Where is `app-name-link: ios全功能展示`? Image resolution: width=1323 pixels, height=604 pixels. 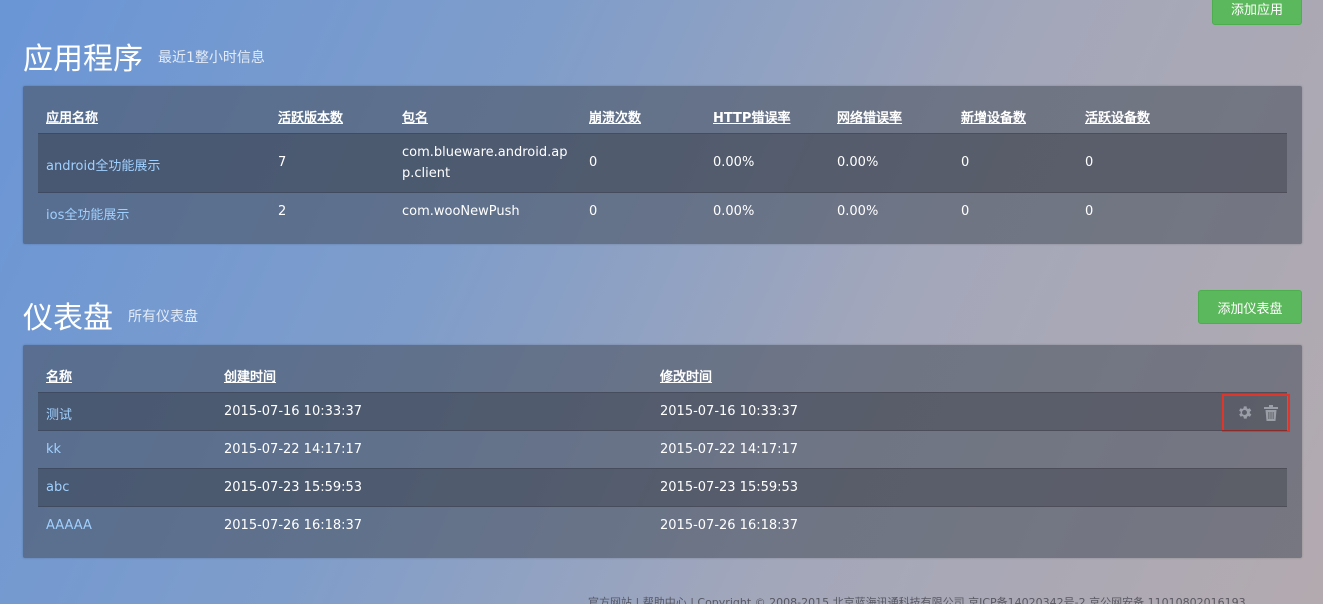 app-name-link: ios全功能展示 is located at coordinates (87, 213).